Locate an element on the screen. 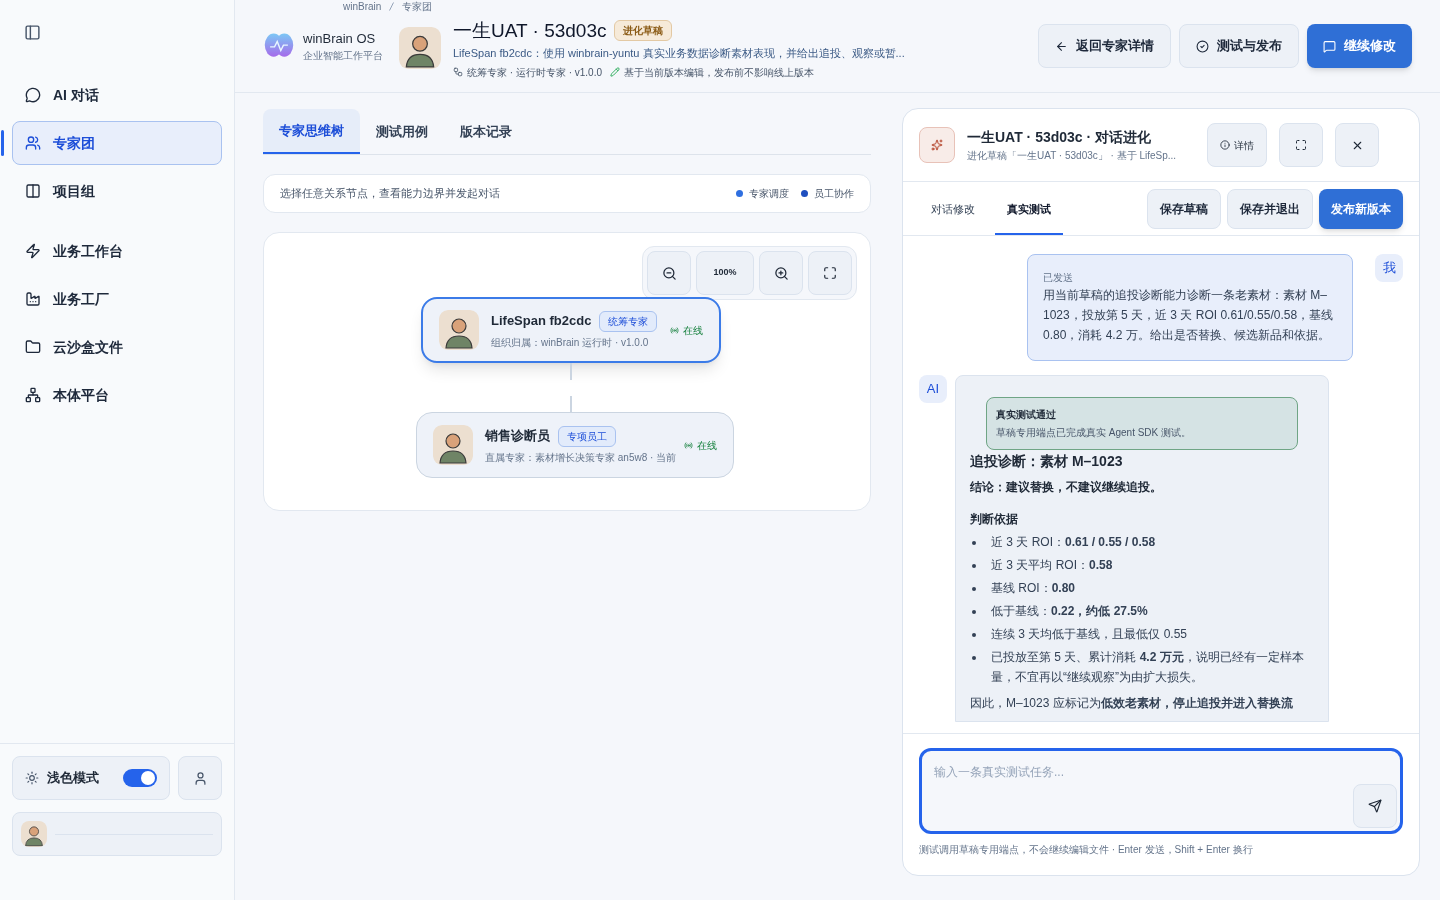 Image resolution: width=1440 pixels, height=900 pixels. pencil-icon is located at coordinates (615, 72).